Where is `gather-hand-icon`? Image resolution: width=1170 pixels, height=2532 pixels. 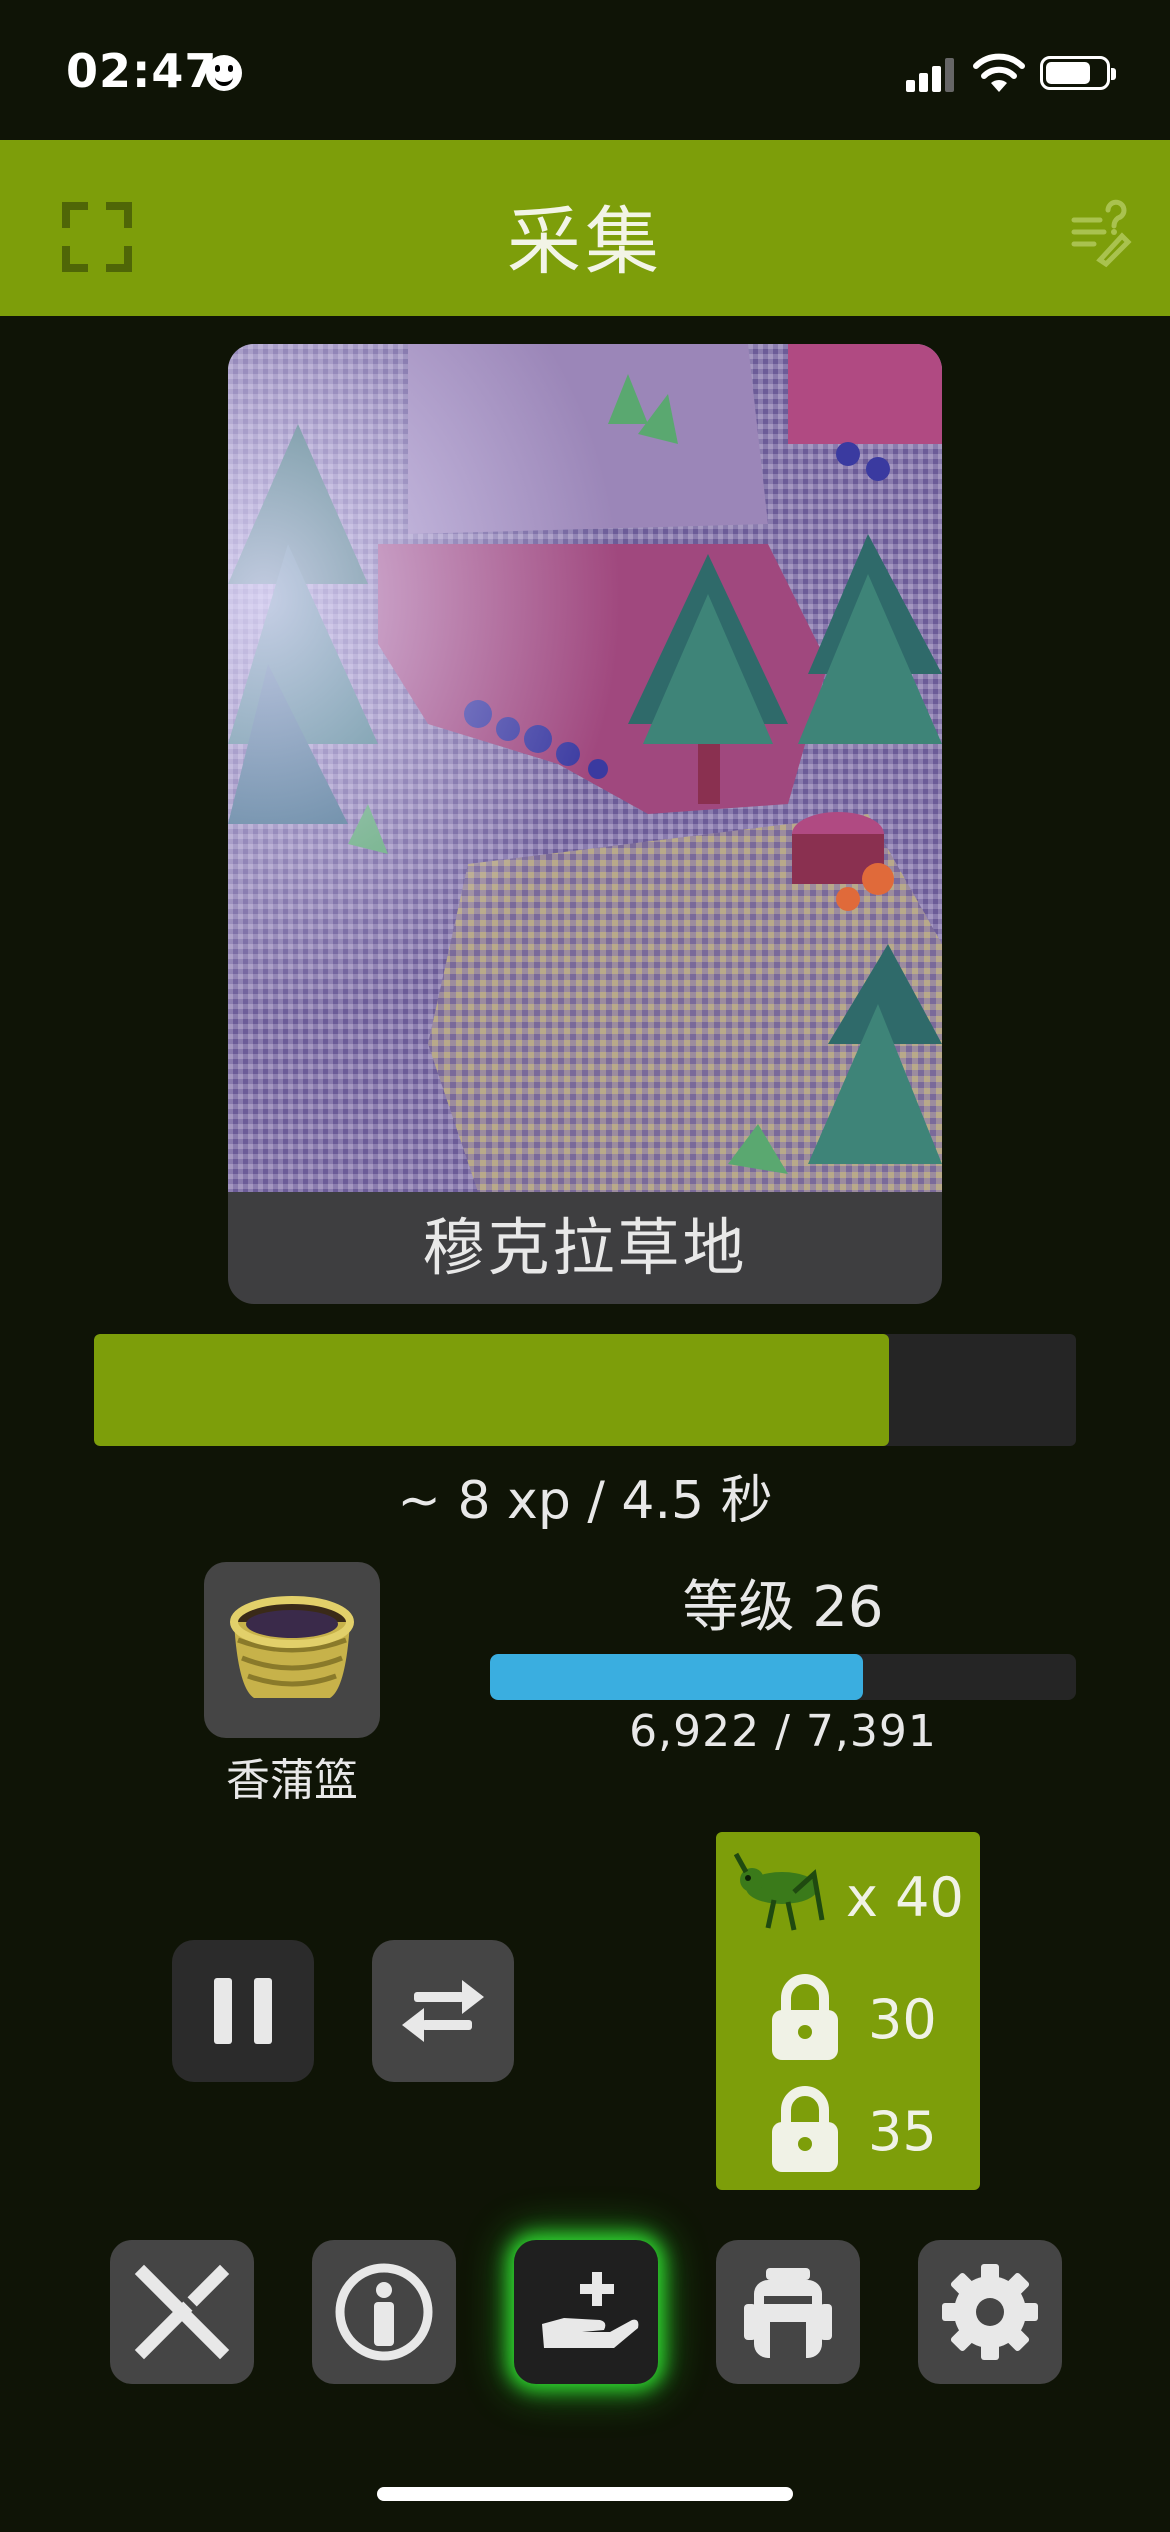
gather-hand-icon is located at coordinates (590, 2310).